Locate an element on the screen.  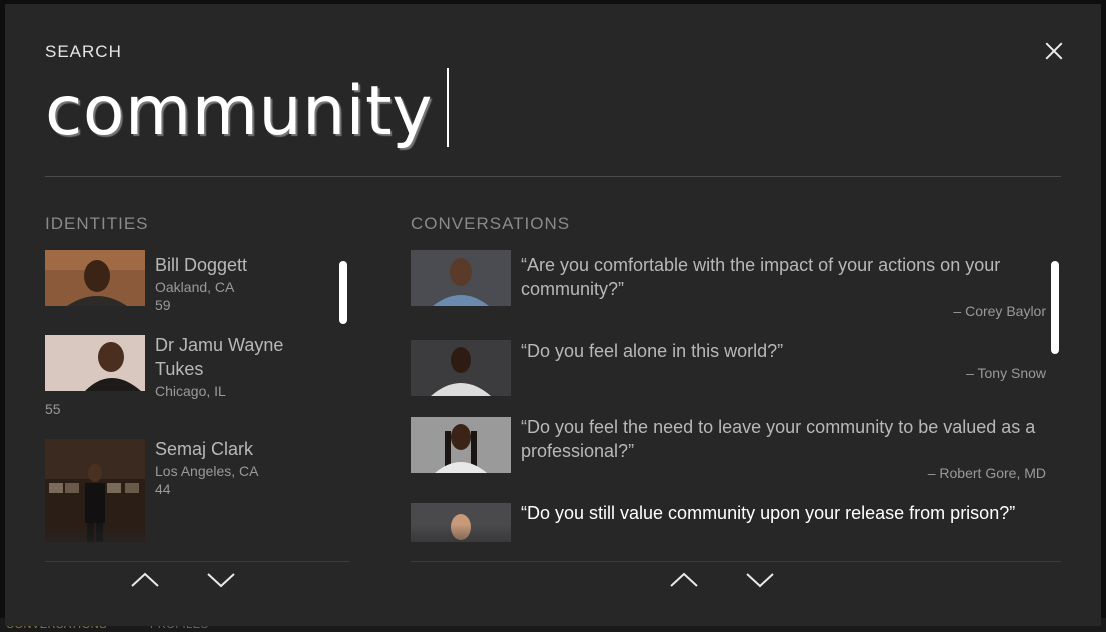
search-input: community is located at coordinates (239, 112).